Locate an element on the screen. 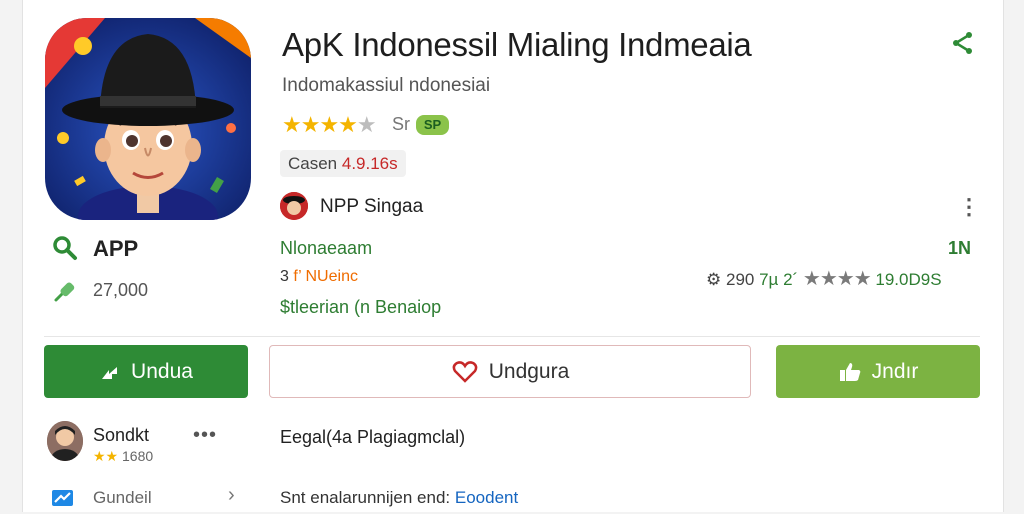  stat-line-2: 3 f’ NUeinc is located at coordinates (319, 277).